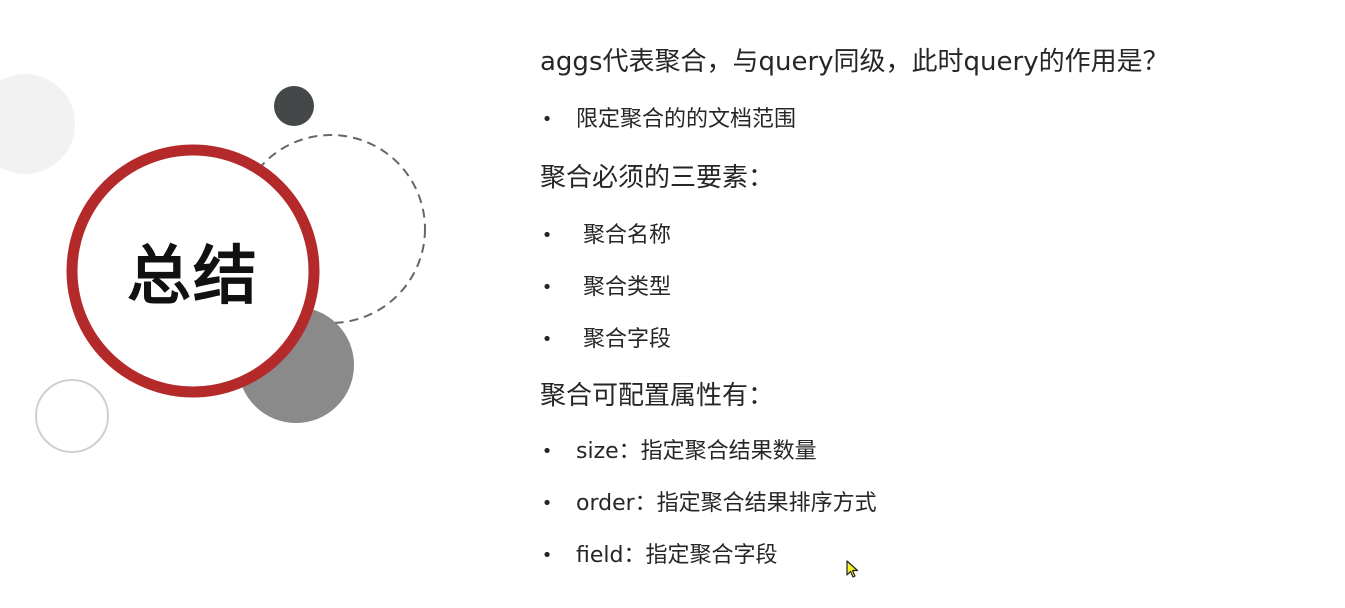  I want to click on list-item: • 限定聚合的的文档范围, so click(930, 120).